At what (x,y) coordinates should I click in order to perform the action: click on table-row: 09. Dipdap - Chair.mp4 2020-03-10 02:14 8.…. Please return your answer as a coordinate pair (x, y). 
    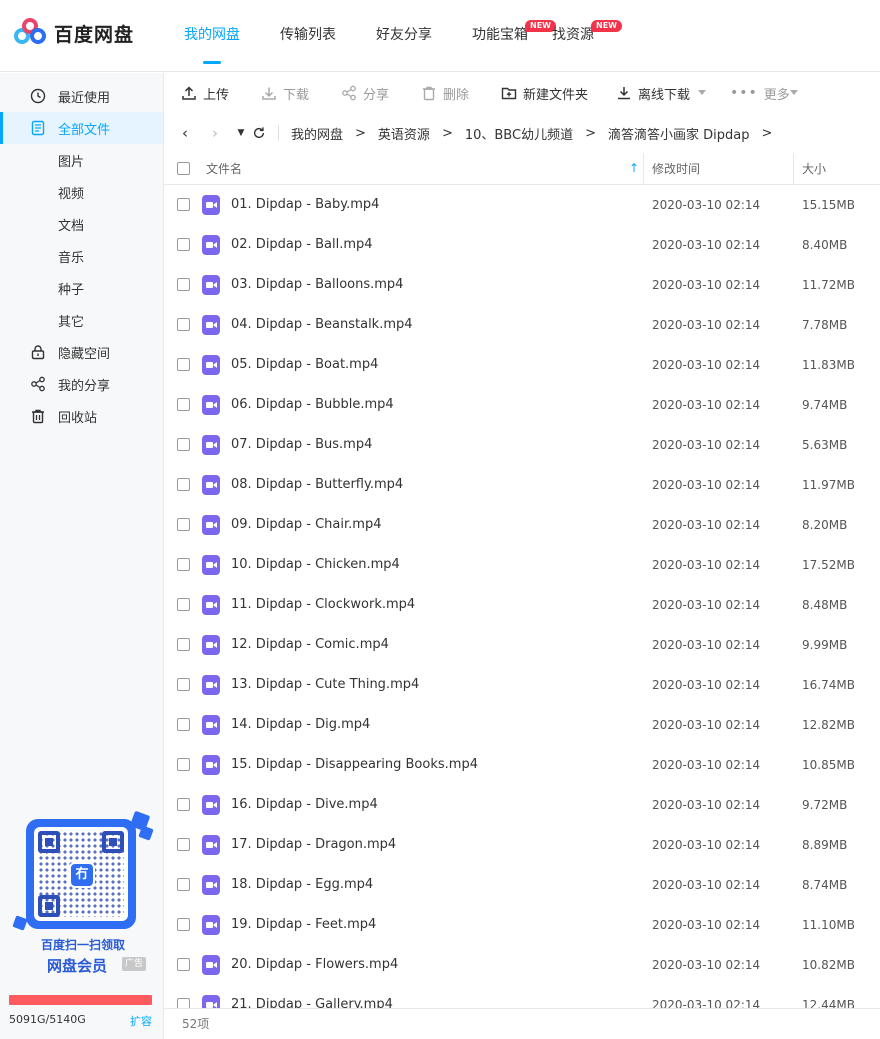
    Looking at the image, I should click on (522, 525).